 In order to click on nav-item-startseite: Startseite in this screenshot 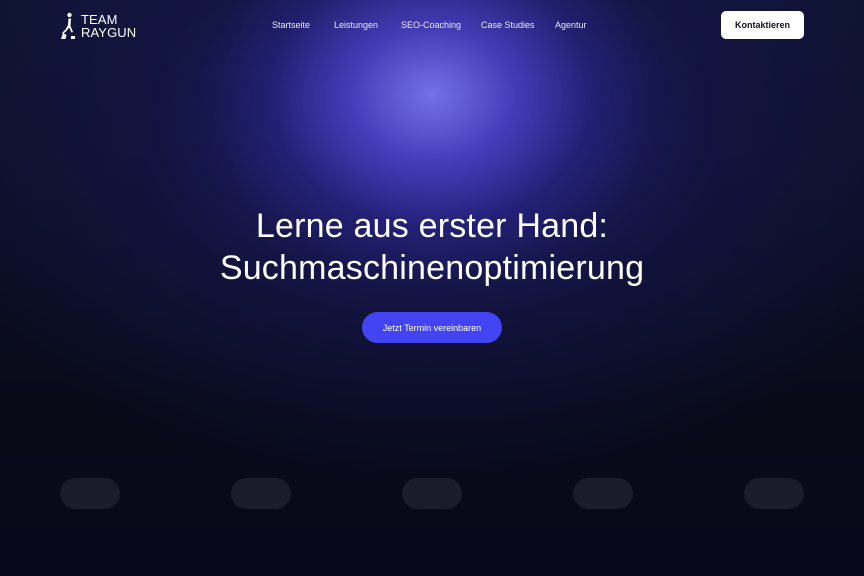, I will do `click(291, 25)`.